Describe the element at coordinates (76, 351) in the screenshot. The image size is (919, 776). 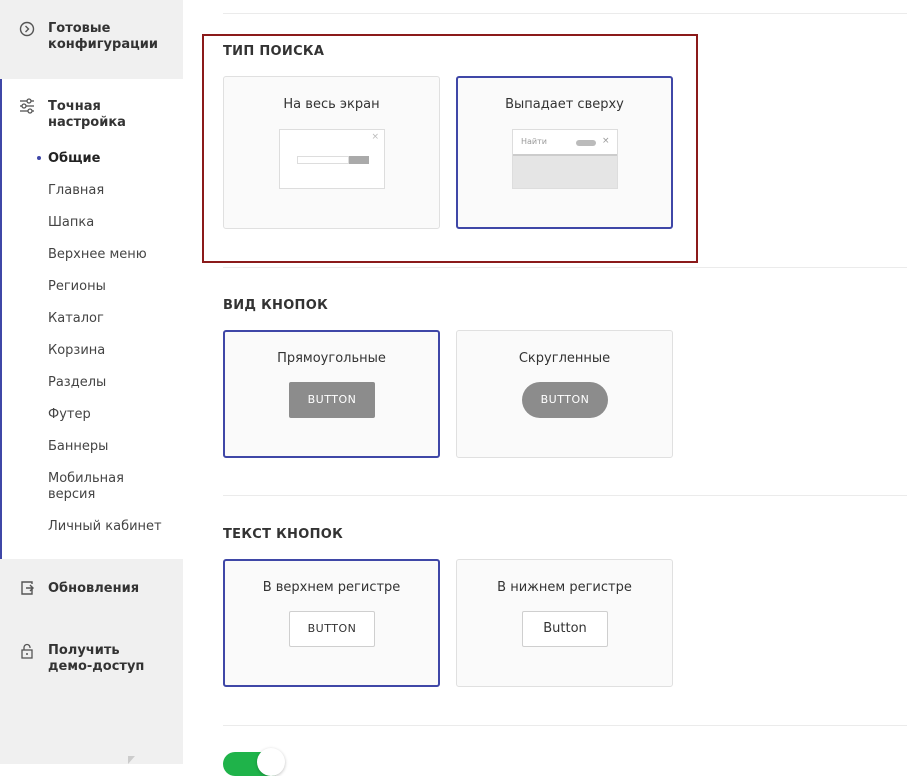
I see `sidebar-item-cart: Корзина` at that location.